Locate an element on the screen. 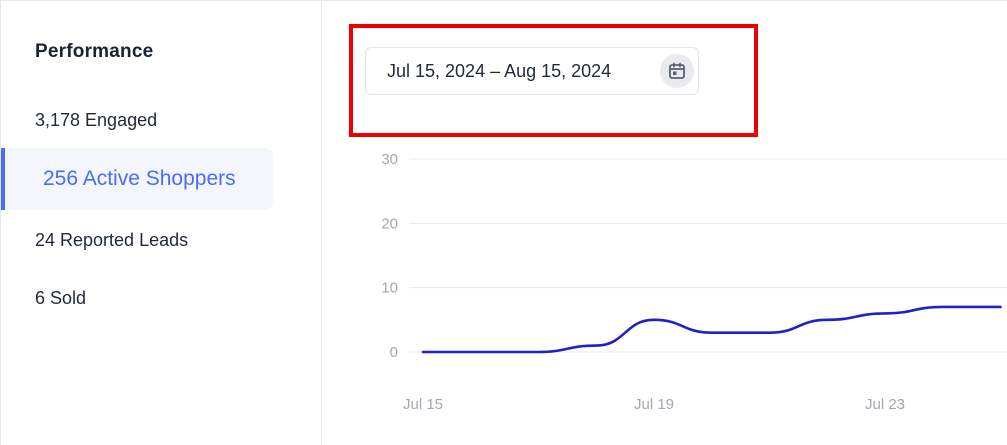  y-tick-label: 20 is located at coordinates (389, 223).